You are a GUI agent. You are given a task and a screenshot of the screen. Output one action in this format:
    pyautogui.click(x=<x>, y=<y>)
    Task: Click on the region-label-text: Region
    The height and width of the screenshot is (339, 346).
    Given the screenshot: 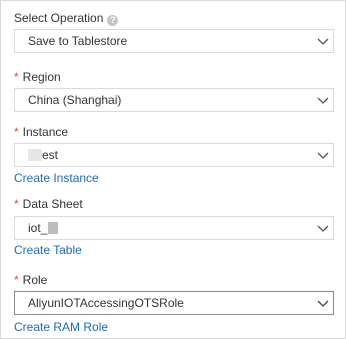 What is the action you would take?
    pyautogui.click(x=41, y=77)
    